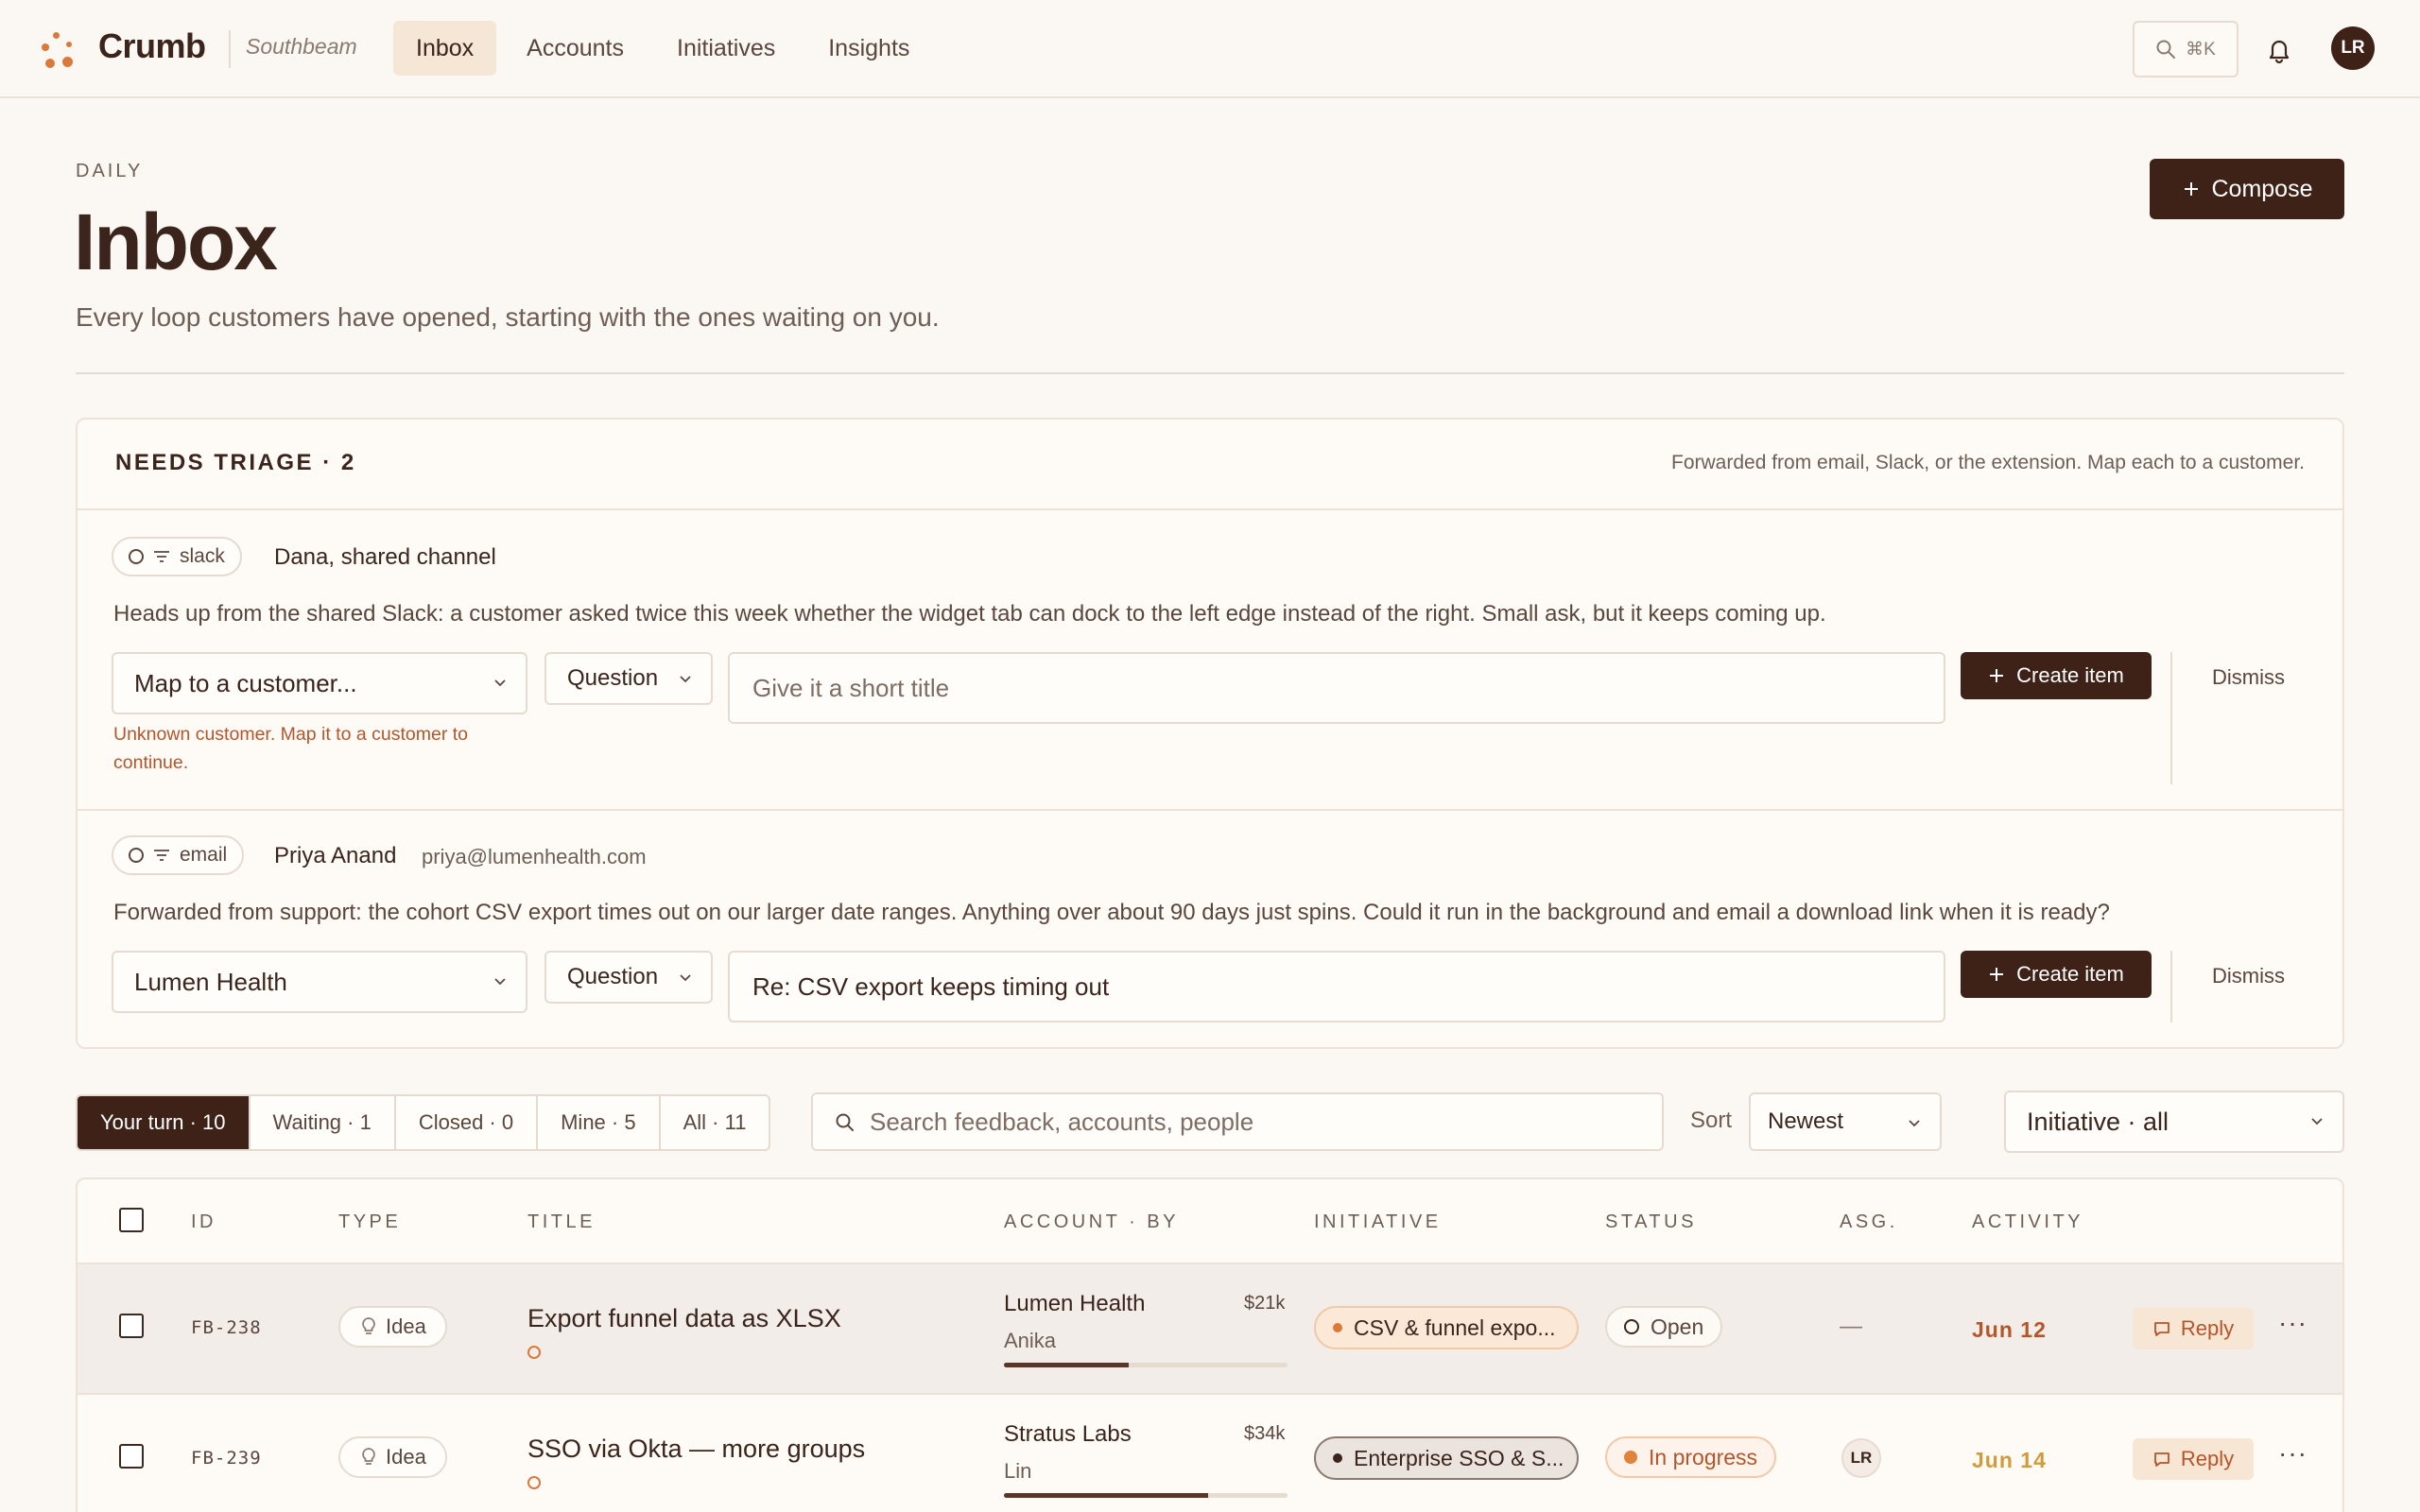 Image resolution: width=2420 pixels, height=1512 pixels. I want to click on nav-item-insights: Insights, so click(868, 48).